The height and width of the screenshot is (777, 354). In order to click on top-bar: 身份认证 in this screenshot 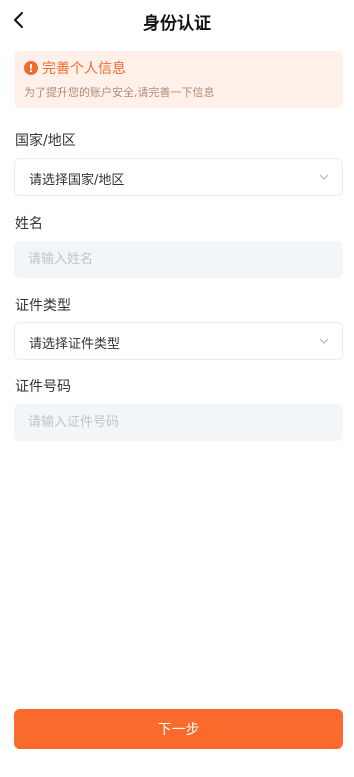, I will do `click(177, 20)`.